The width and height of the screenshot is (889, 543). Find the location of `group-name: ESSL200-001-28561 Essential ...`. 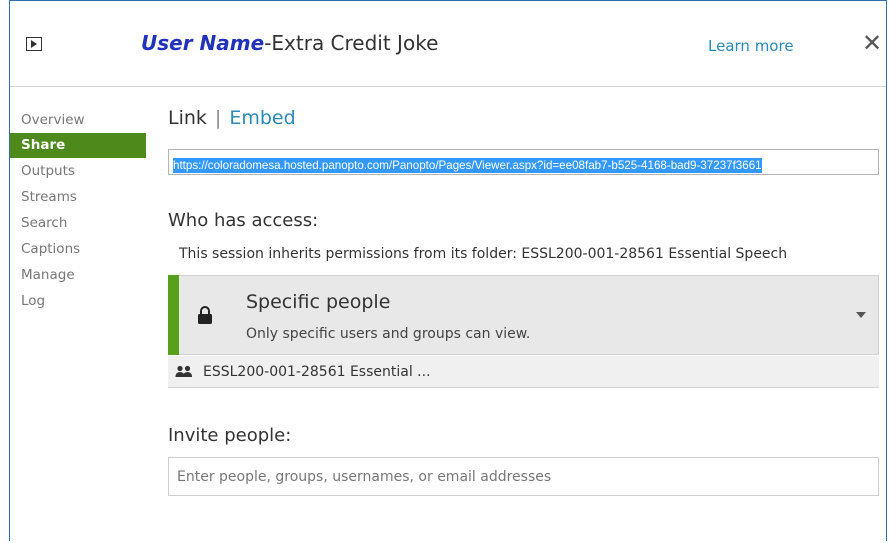

group-name: ESSL200-001-28561 Essential ... is located at coordinates (317, 372).